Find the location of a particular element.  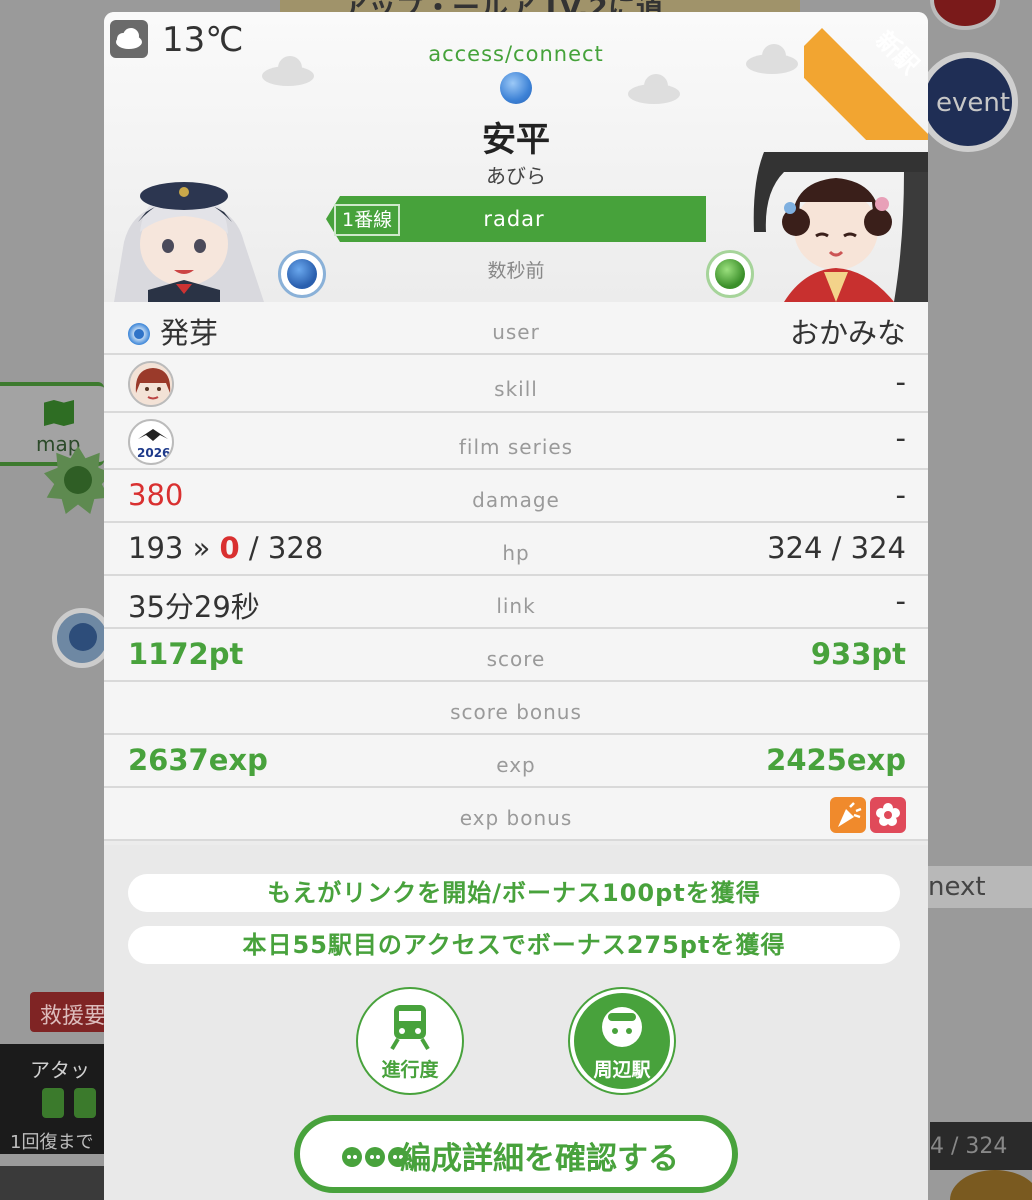

hp-right: 324 / 324 is located at coordinates (836, 548).